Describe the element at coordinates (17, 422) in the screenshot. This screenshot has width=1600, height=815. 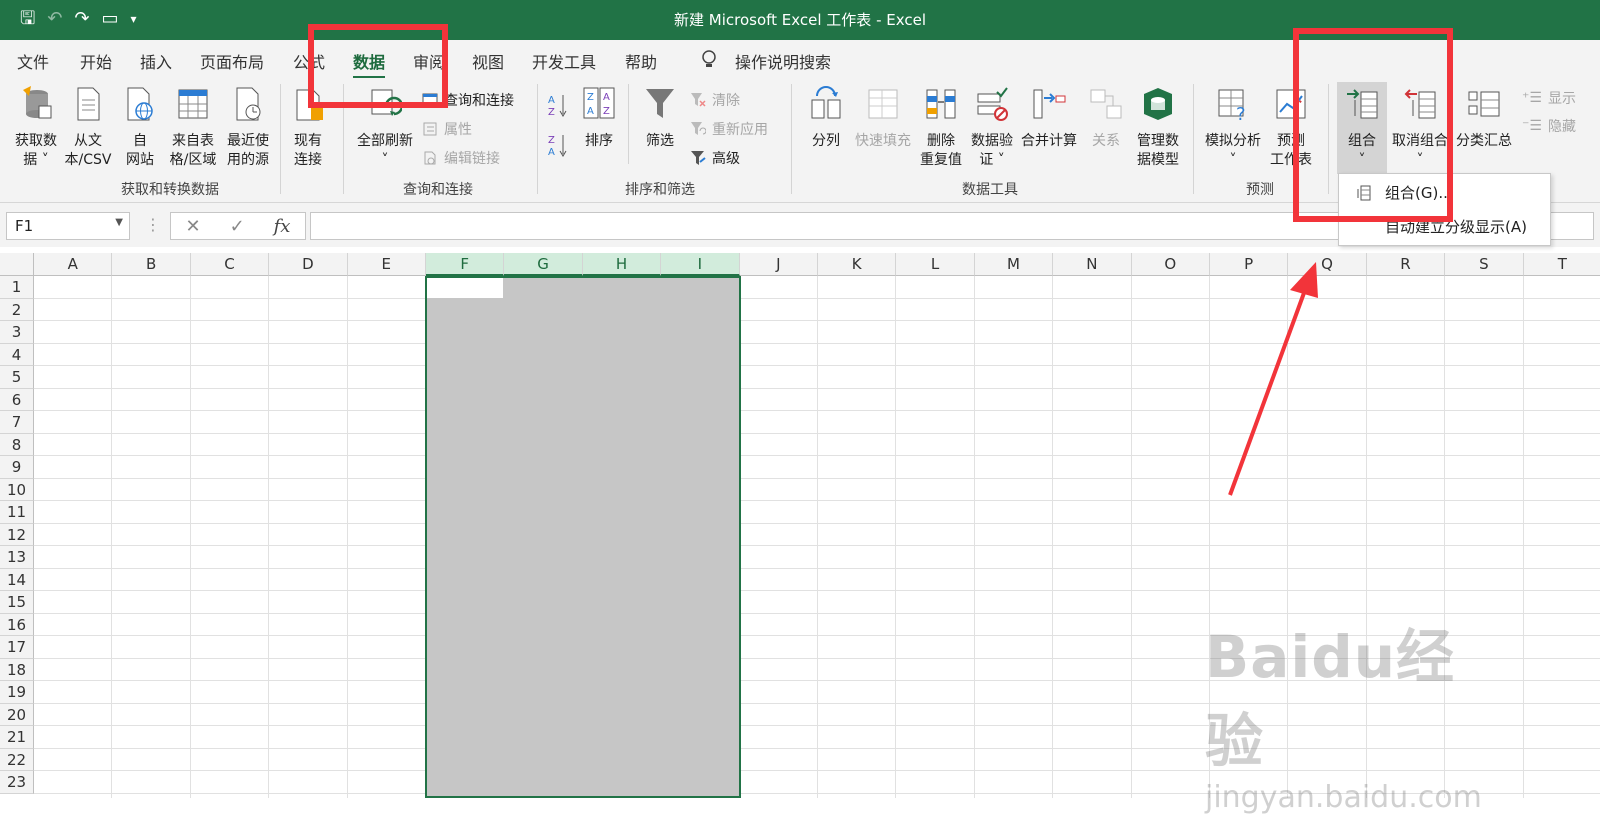
I see `row-header-7: 7` at that location.